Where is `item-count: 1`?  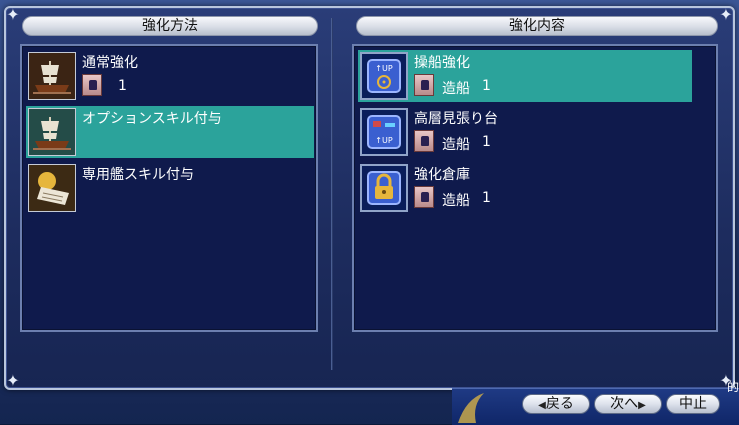 item-count: 1 is located at coordinates (122, 86).